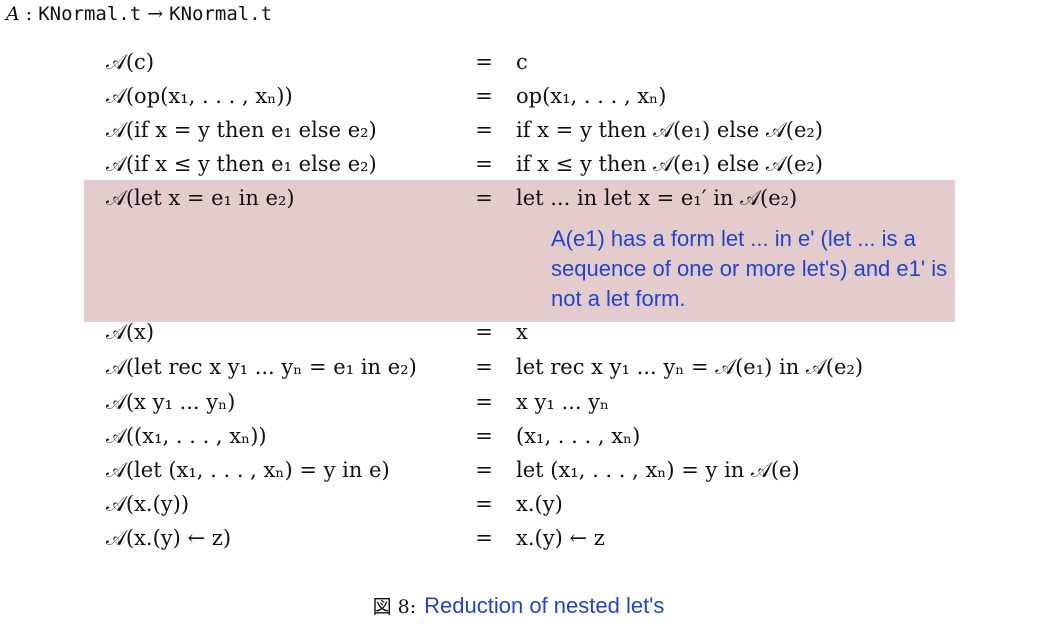  Describe the element at coordinates (261, 367) in the screenshot. I see `equation-lhs: 𝒜(let rec x y₁ ... yₙ = e₁ in e₂)` at that location.